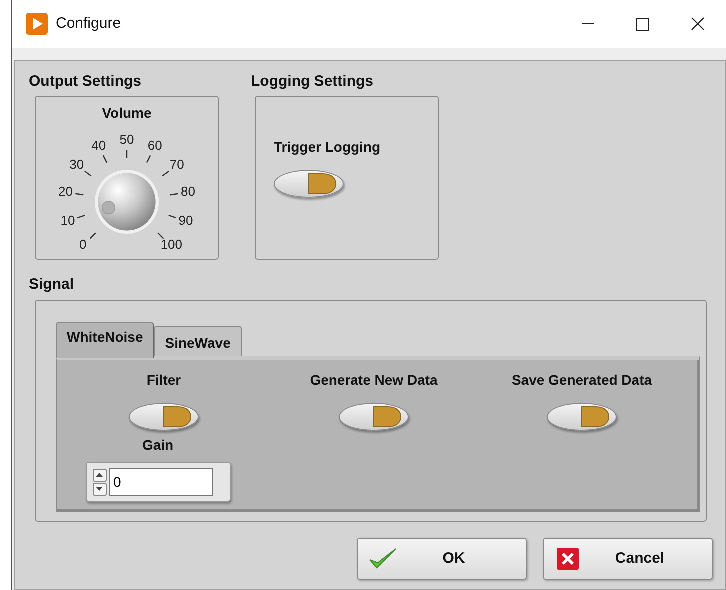  I want to click on dial-tick-label: 60, so click(155, 145).